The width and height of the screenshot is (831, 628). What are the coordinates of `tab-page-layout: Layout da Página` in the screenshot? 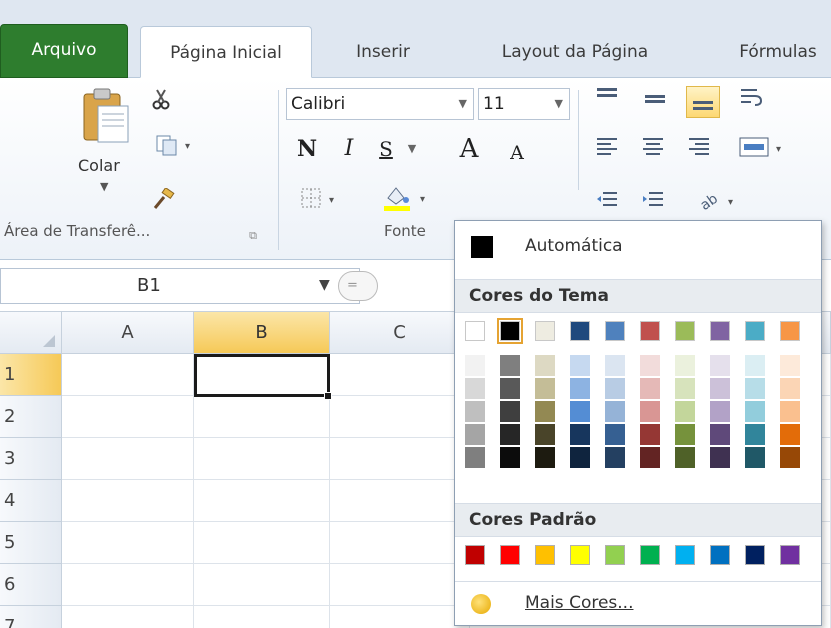 It's located at (575, 52).